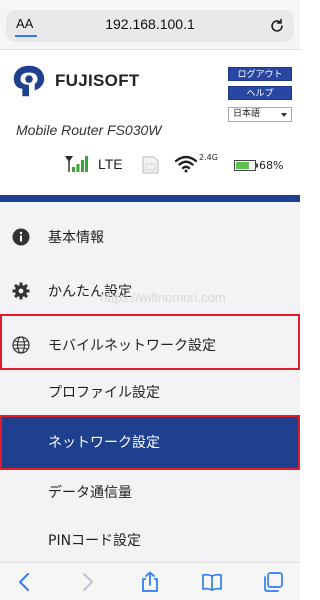 The width and height of the screenshot is (320, 600). Describe the element at coordinates (150, 198) in the screenshot. I see `header-divider` at that location.